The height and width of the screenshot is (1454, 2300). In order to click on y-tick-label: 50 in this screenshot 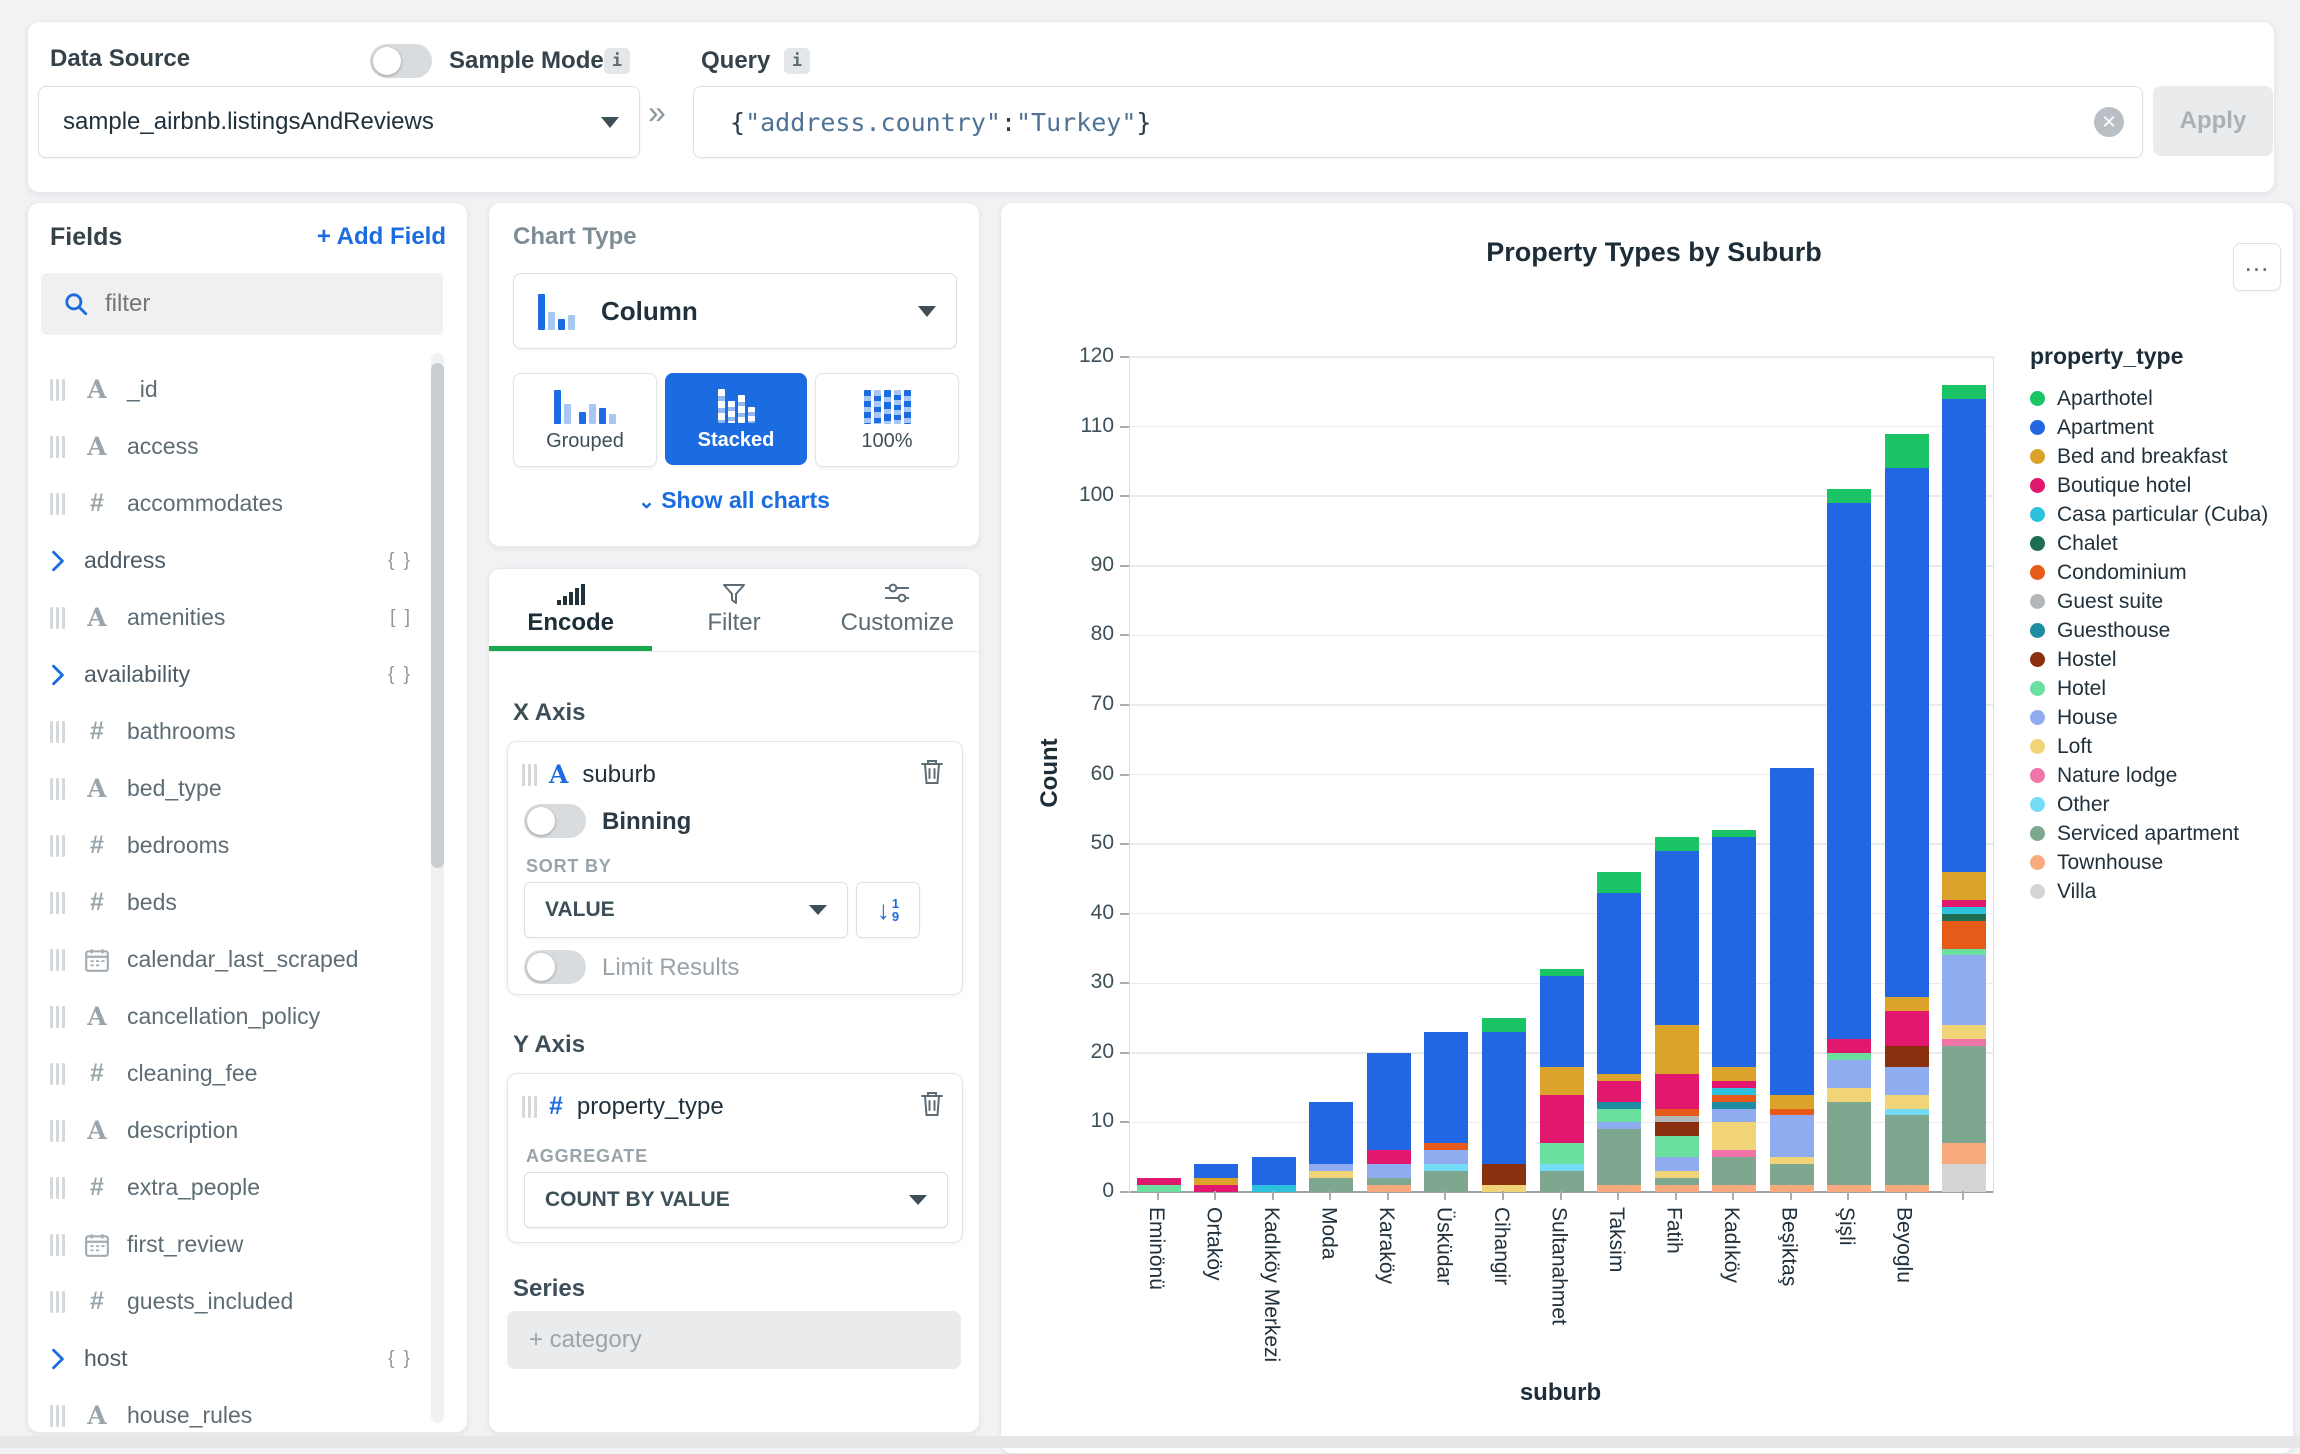, I will do `click(1102, 843)`.